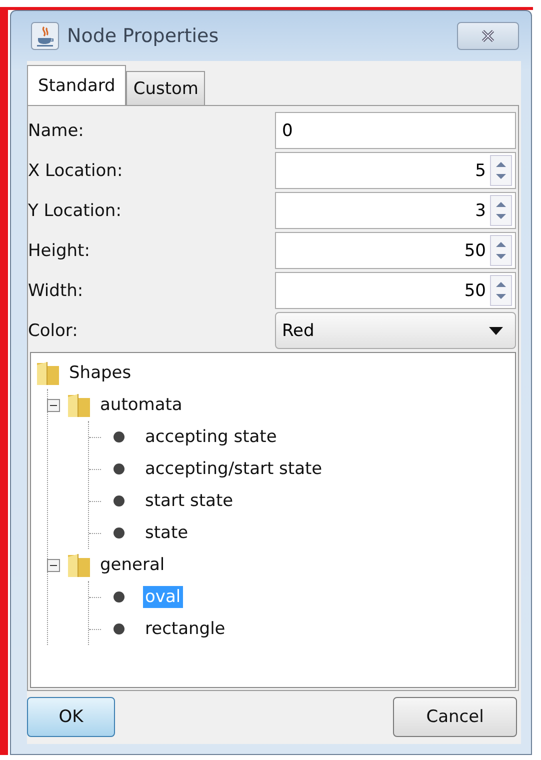 The height and width of the screenshot is (760, 541). Describe the element at coordinates (395, 330) in the screenshot. I see `color-dropdown: Red` at that location.